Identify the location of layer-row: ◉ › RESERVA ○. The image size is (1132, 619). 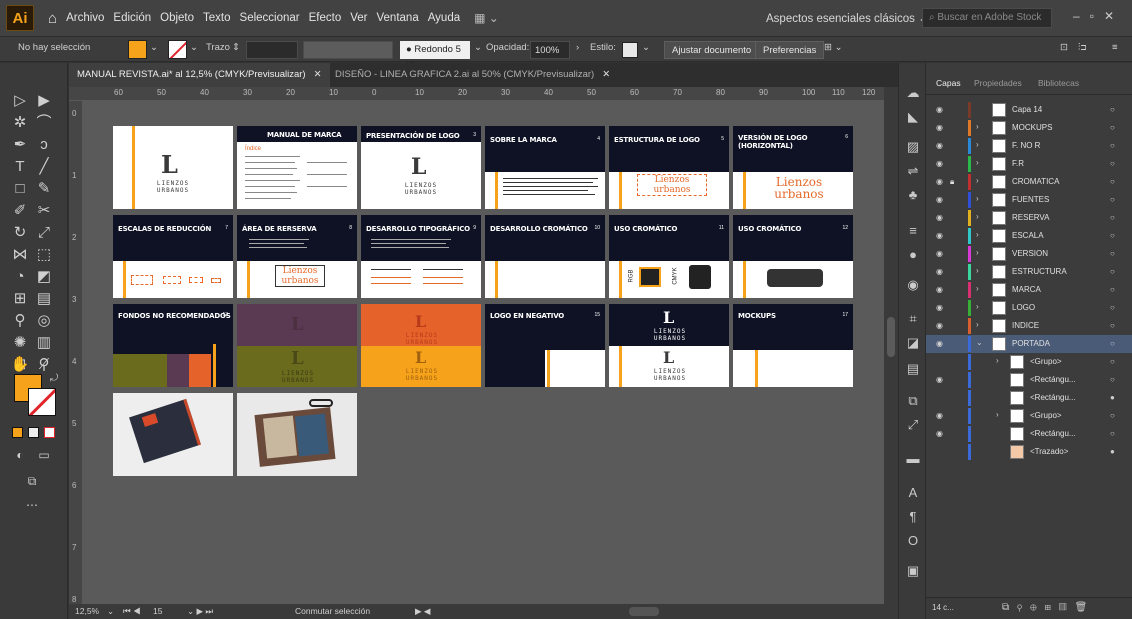
(1029, 218).